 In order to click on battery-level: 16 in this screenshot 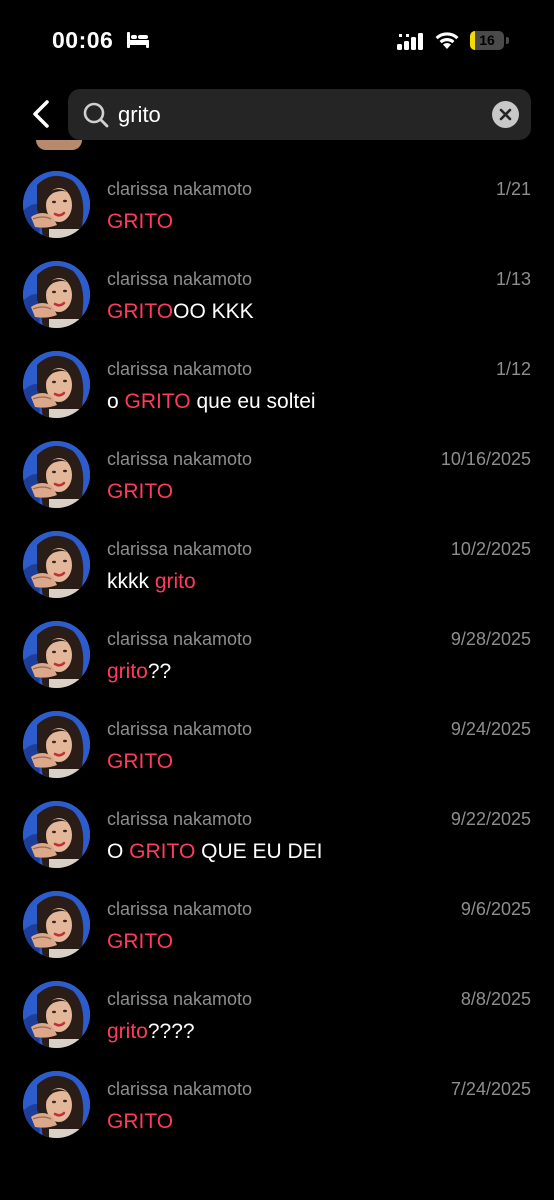, I will do `click(487, 40)`.